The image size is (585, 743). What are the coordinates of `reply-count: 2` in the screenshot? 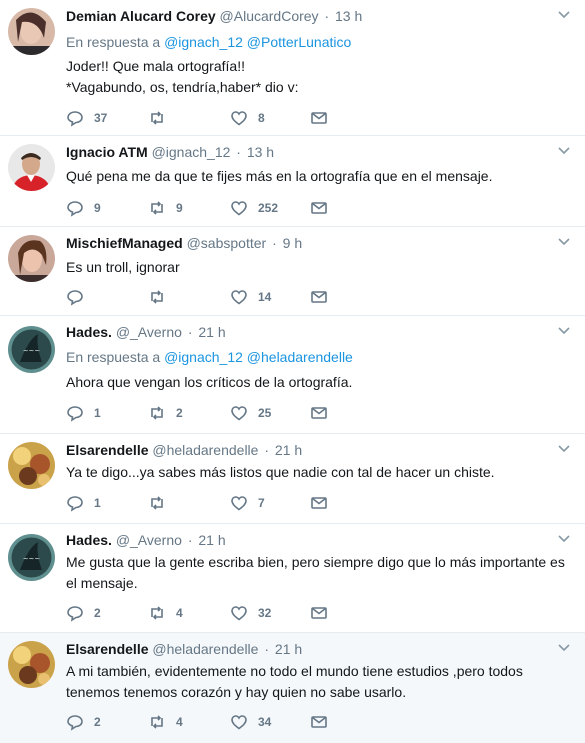 It's located at (97, 722).